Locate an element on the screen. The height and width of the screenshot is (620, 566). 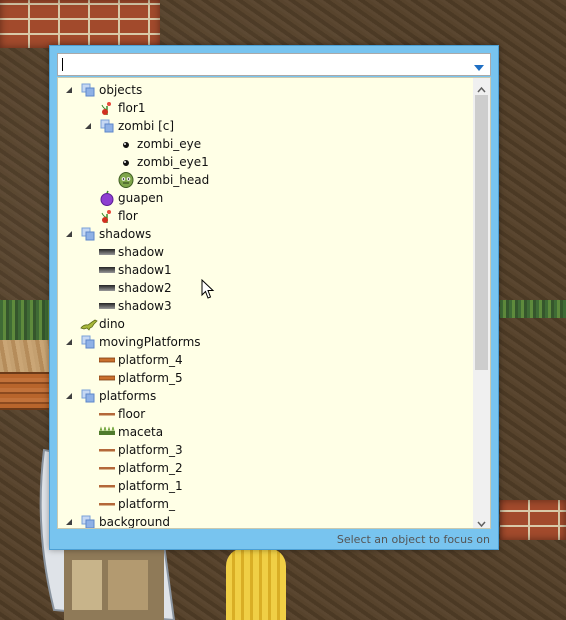
tree-group-row: objects is located at coordinates (266, 90).